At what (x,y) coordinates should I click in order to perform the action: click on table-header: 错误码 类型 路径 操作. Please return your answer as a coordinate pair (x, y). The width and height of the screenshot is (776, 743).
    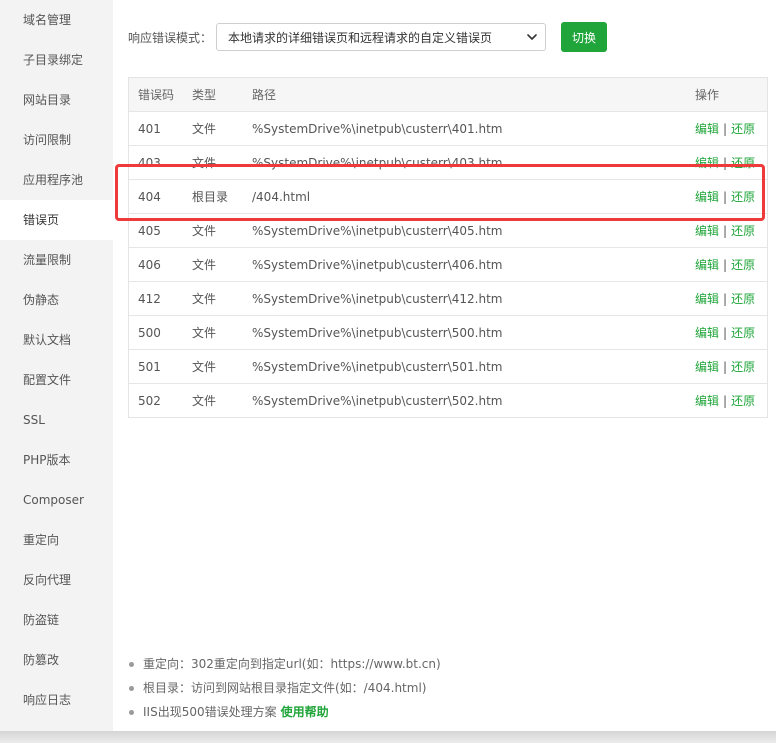
    Looking at the image, I should click on (448, 94).